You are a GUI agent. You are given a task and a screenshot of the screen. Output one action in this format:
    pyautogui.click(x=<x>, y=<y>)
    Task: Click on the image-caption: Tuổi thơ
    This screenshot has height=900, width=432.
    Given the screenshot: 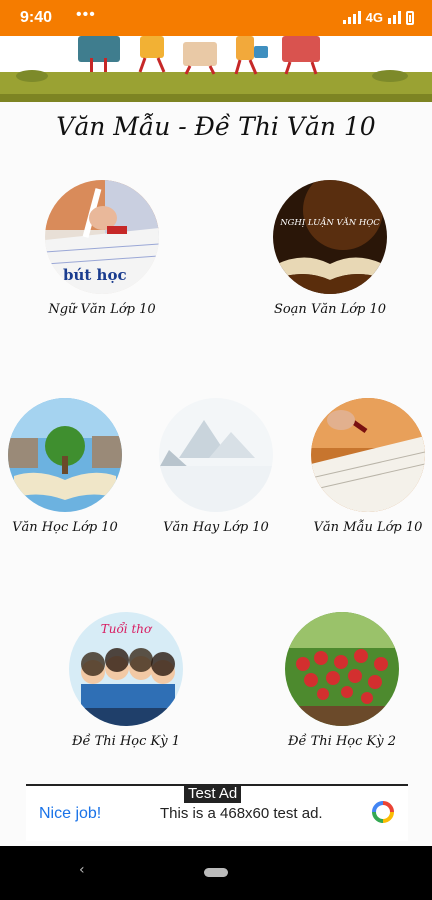 What is the action you would take?
    pyautogui.click(x=126, y=629)
    